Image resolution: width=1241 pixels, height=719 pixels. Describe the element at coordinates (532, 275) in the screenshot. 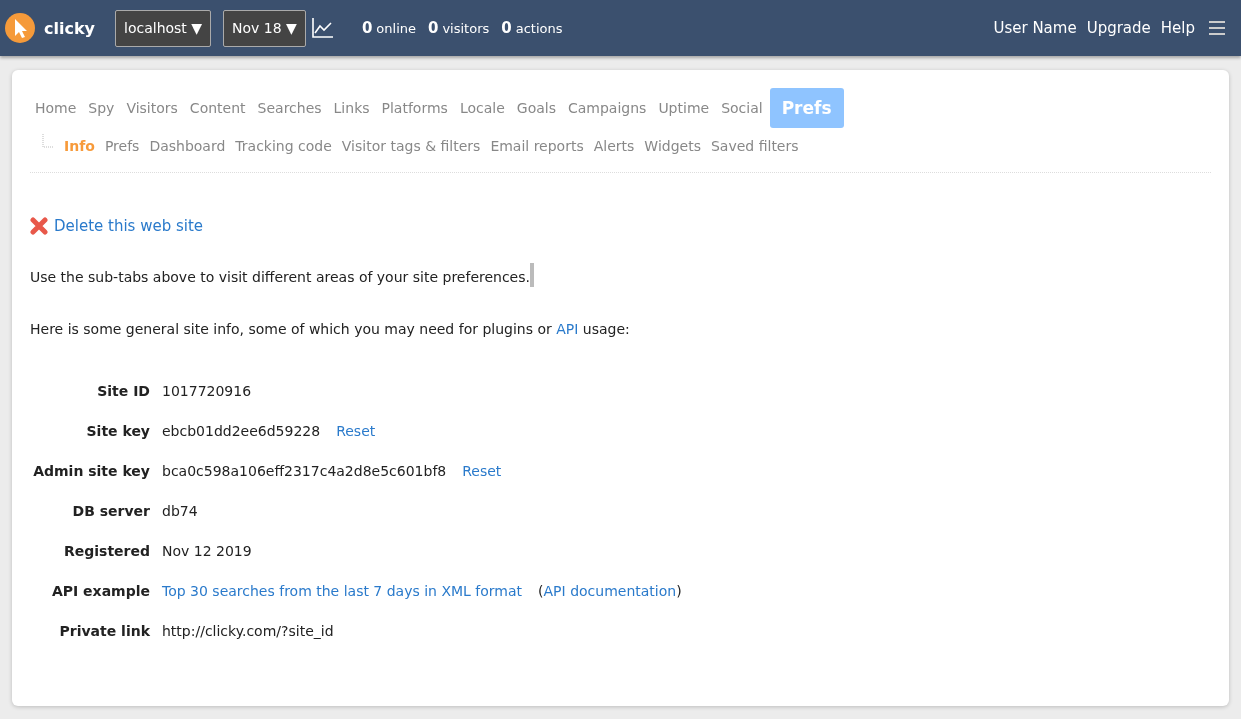

I see `text-cursor-icon` at that location.